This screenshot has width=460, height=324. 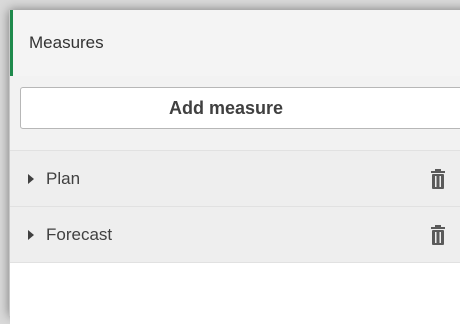 I want to click on measure-label: Plan, so click(x=63, y=178).